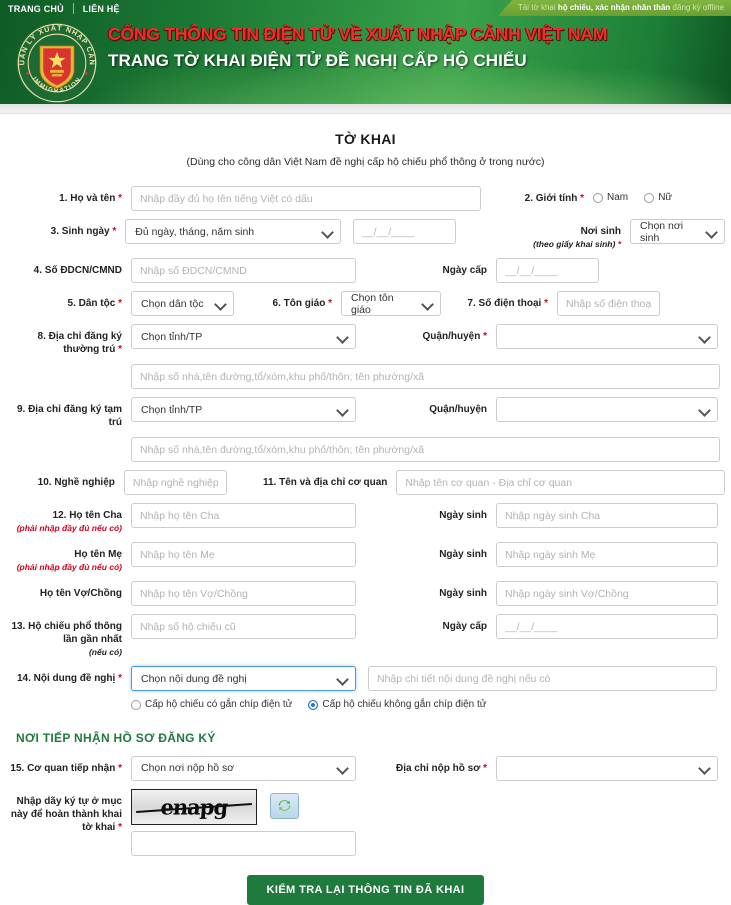  What do you see at coordinates (425, 449) in the screenshot?
I see `temporary-street-input` at bounding box center [425, 449].